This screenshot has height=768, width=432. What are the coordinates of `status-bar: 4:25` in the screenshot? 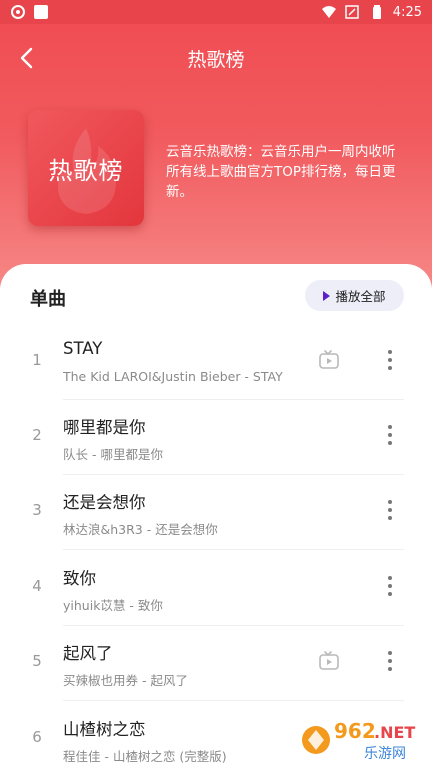 It's located at (216, 12).